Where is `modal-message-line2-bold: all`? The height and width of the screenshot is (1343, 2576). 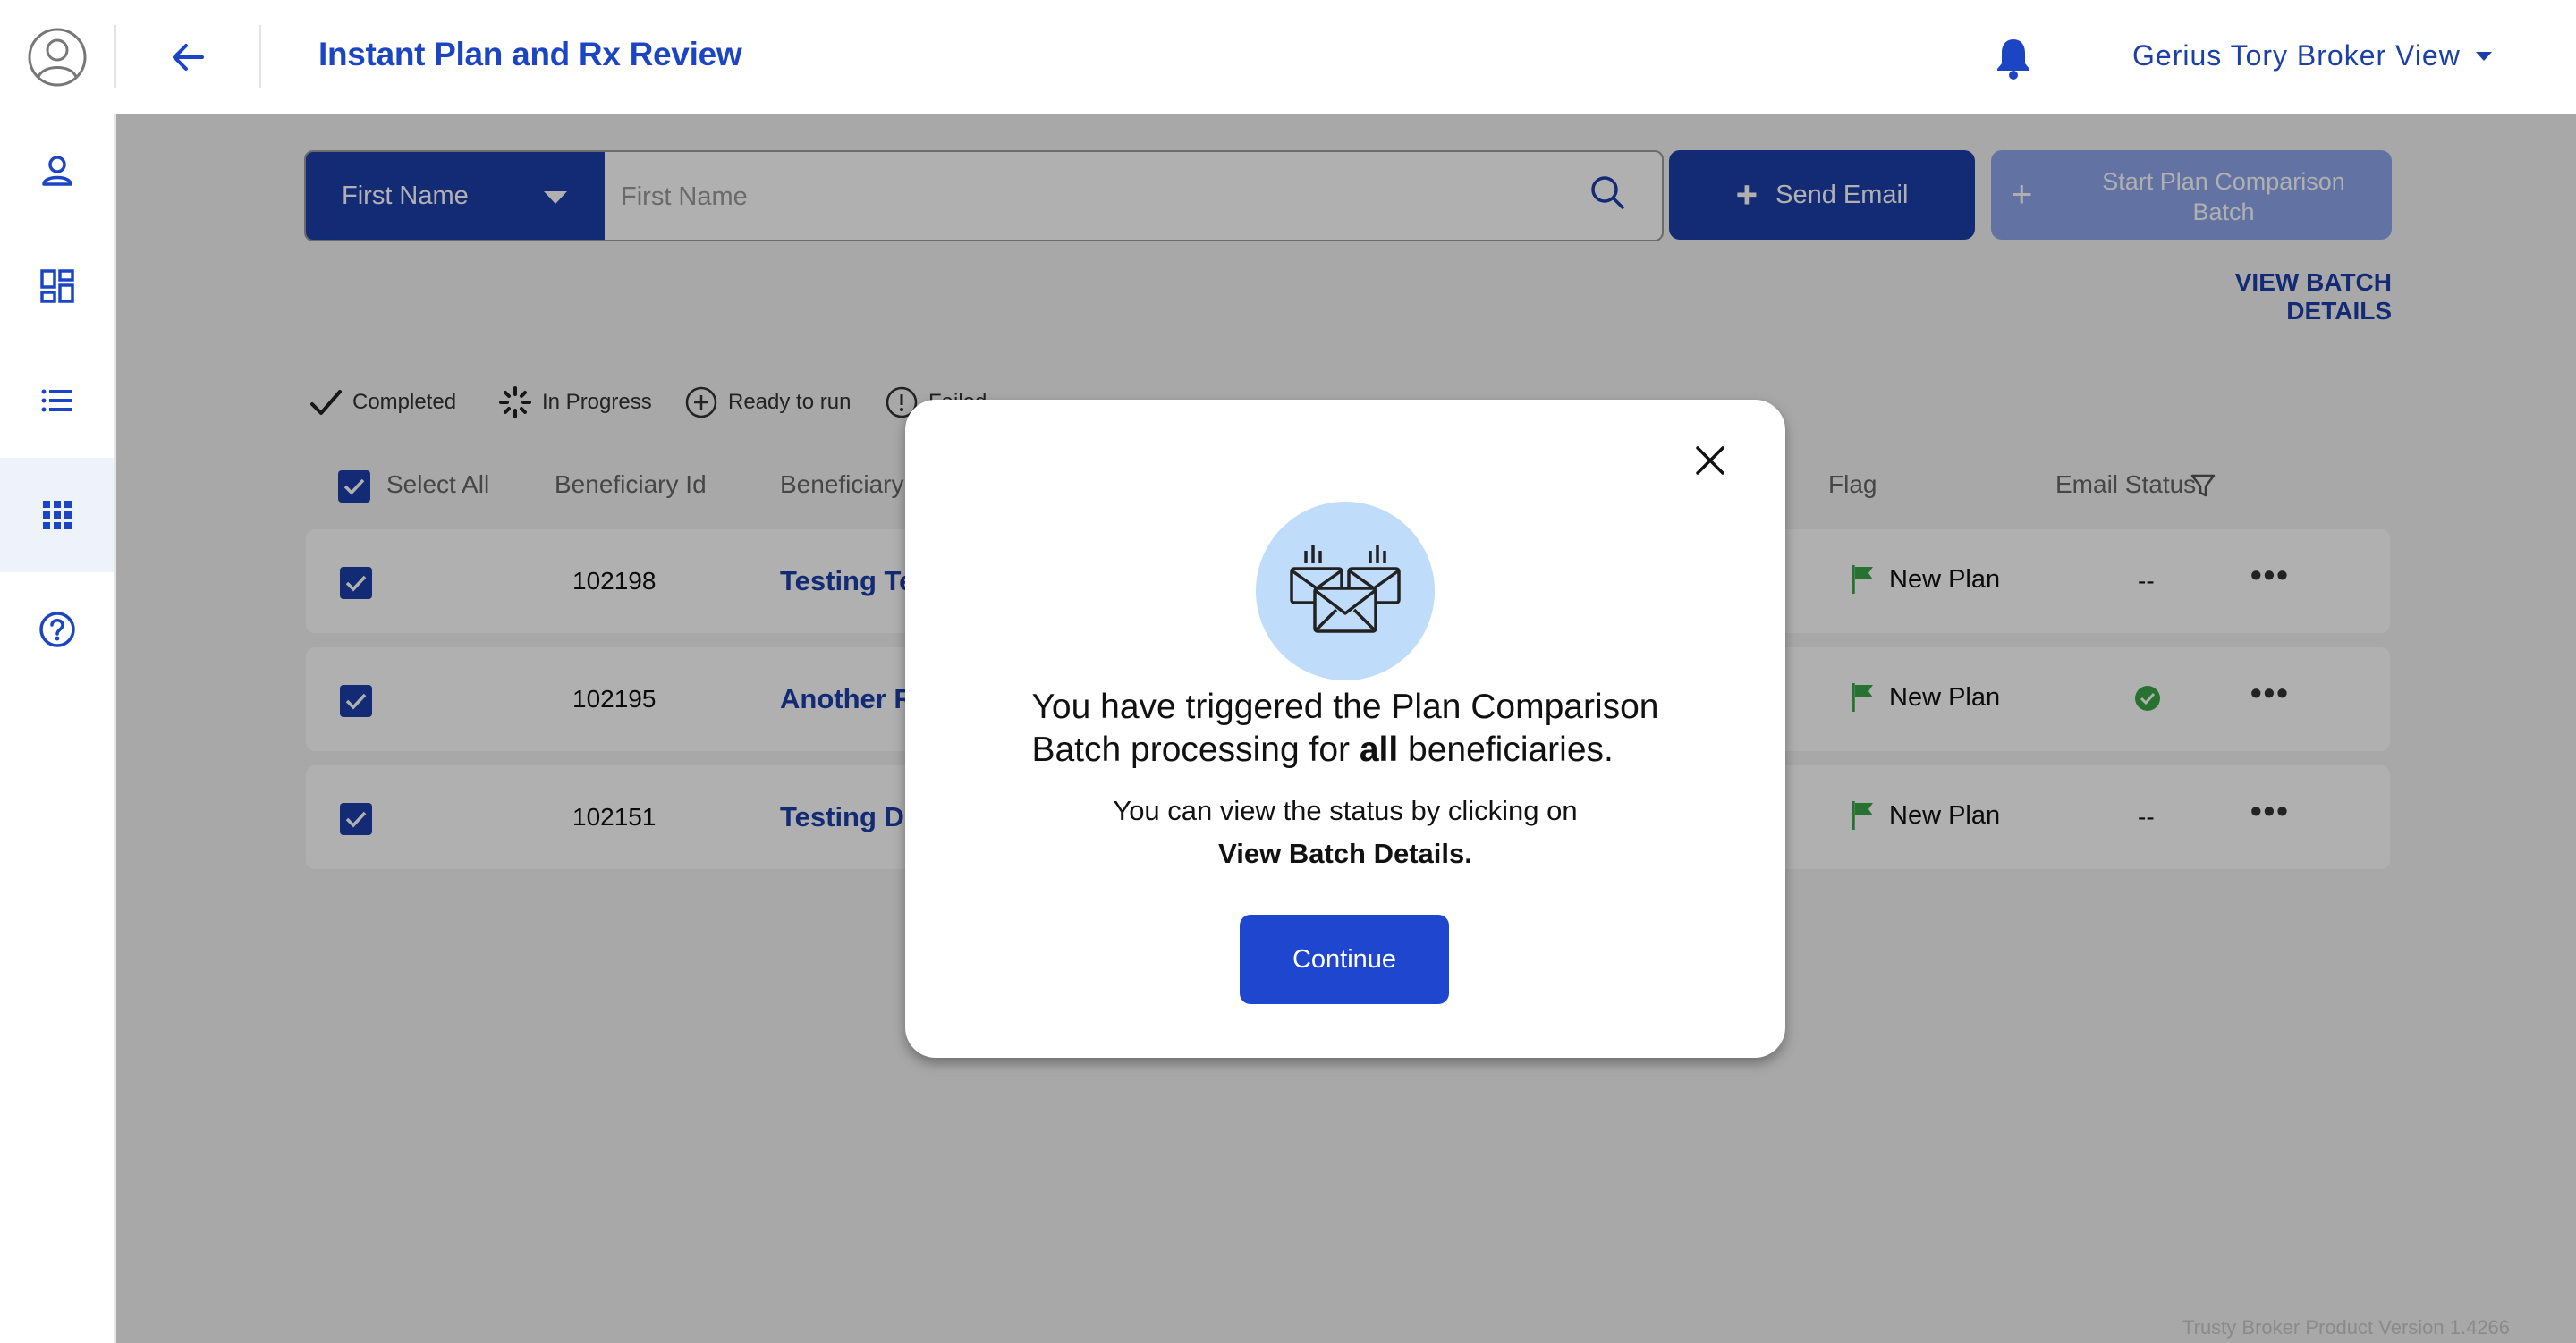 modal-message-line2-bold: all is located at coordinates (1379, 750).